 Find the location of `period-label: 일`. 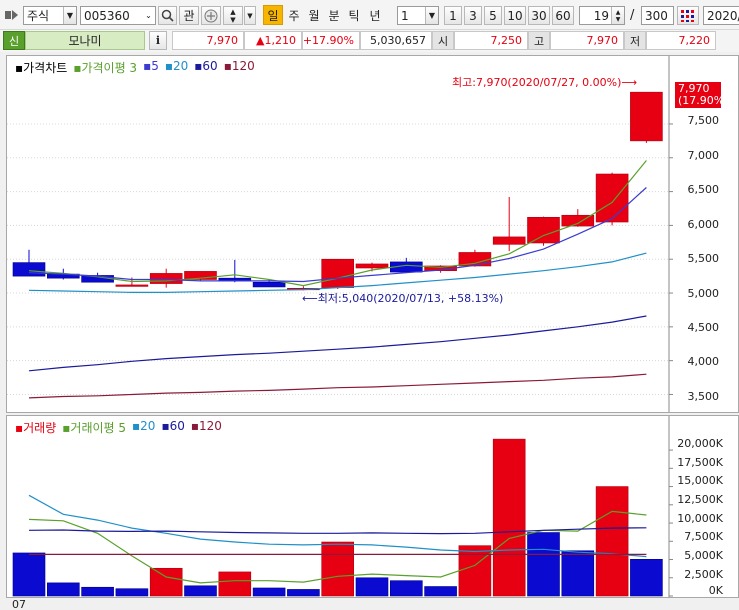

period-label: 일 is located at coordinates (273, 15).